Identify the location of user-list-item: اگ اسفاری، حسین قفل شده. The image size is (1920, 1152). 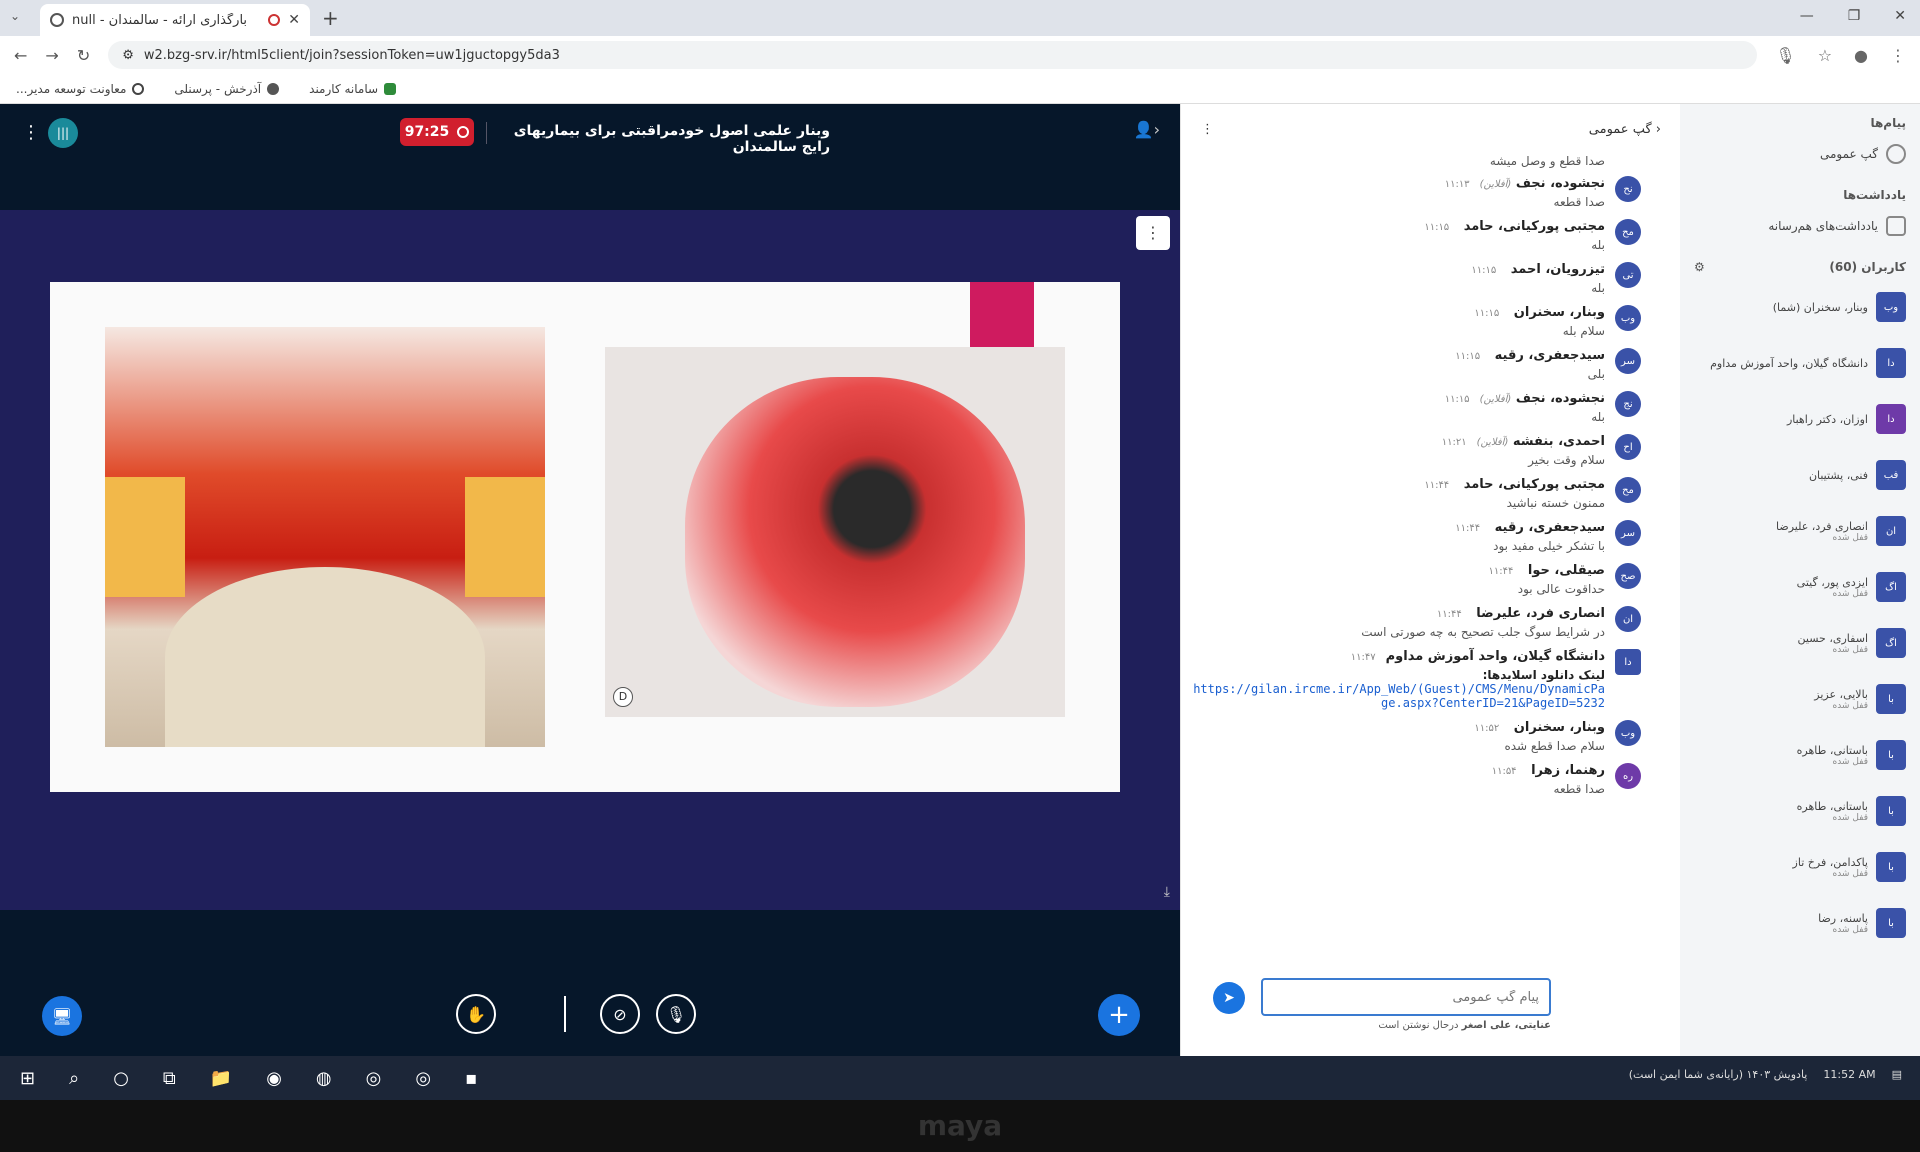
(1800, 643).